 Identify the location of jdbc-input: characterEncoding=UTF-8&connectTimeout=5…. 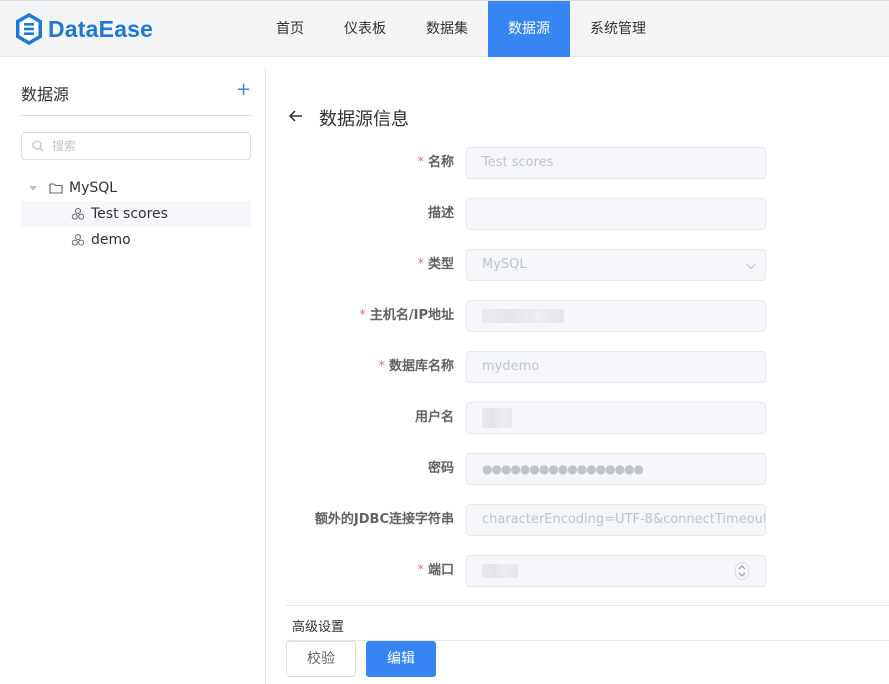
(616, 520).